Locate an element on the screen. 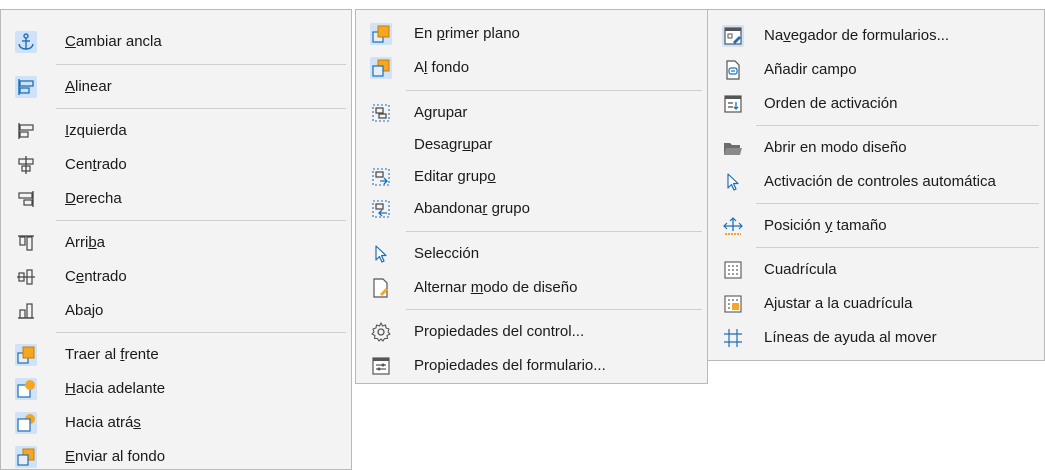 This screenshot has width=1045, height=470. foreground-icon is located at coordinates (381, 34).